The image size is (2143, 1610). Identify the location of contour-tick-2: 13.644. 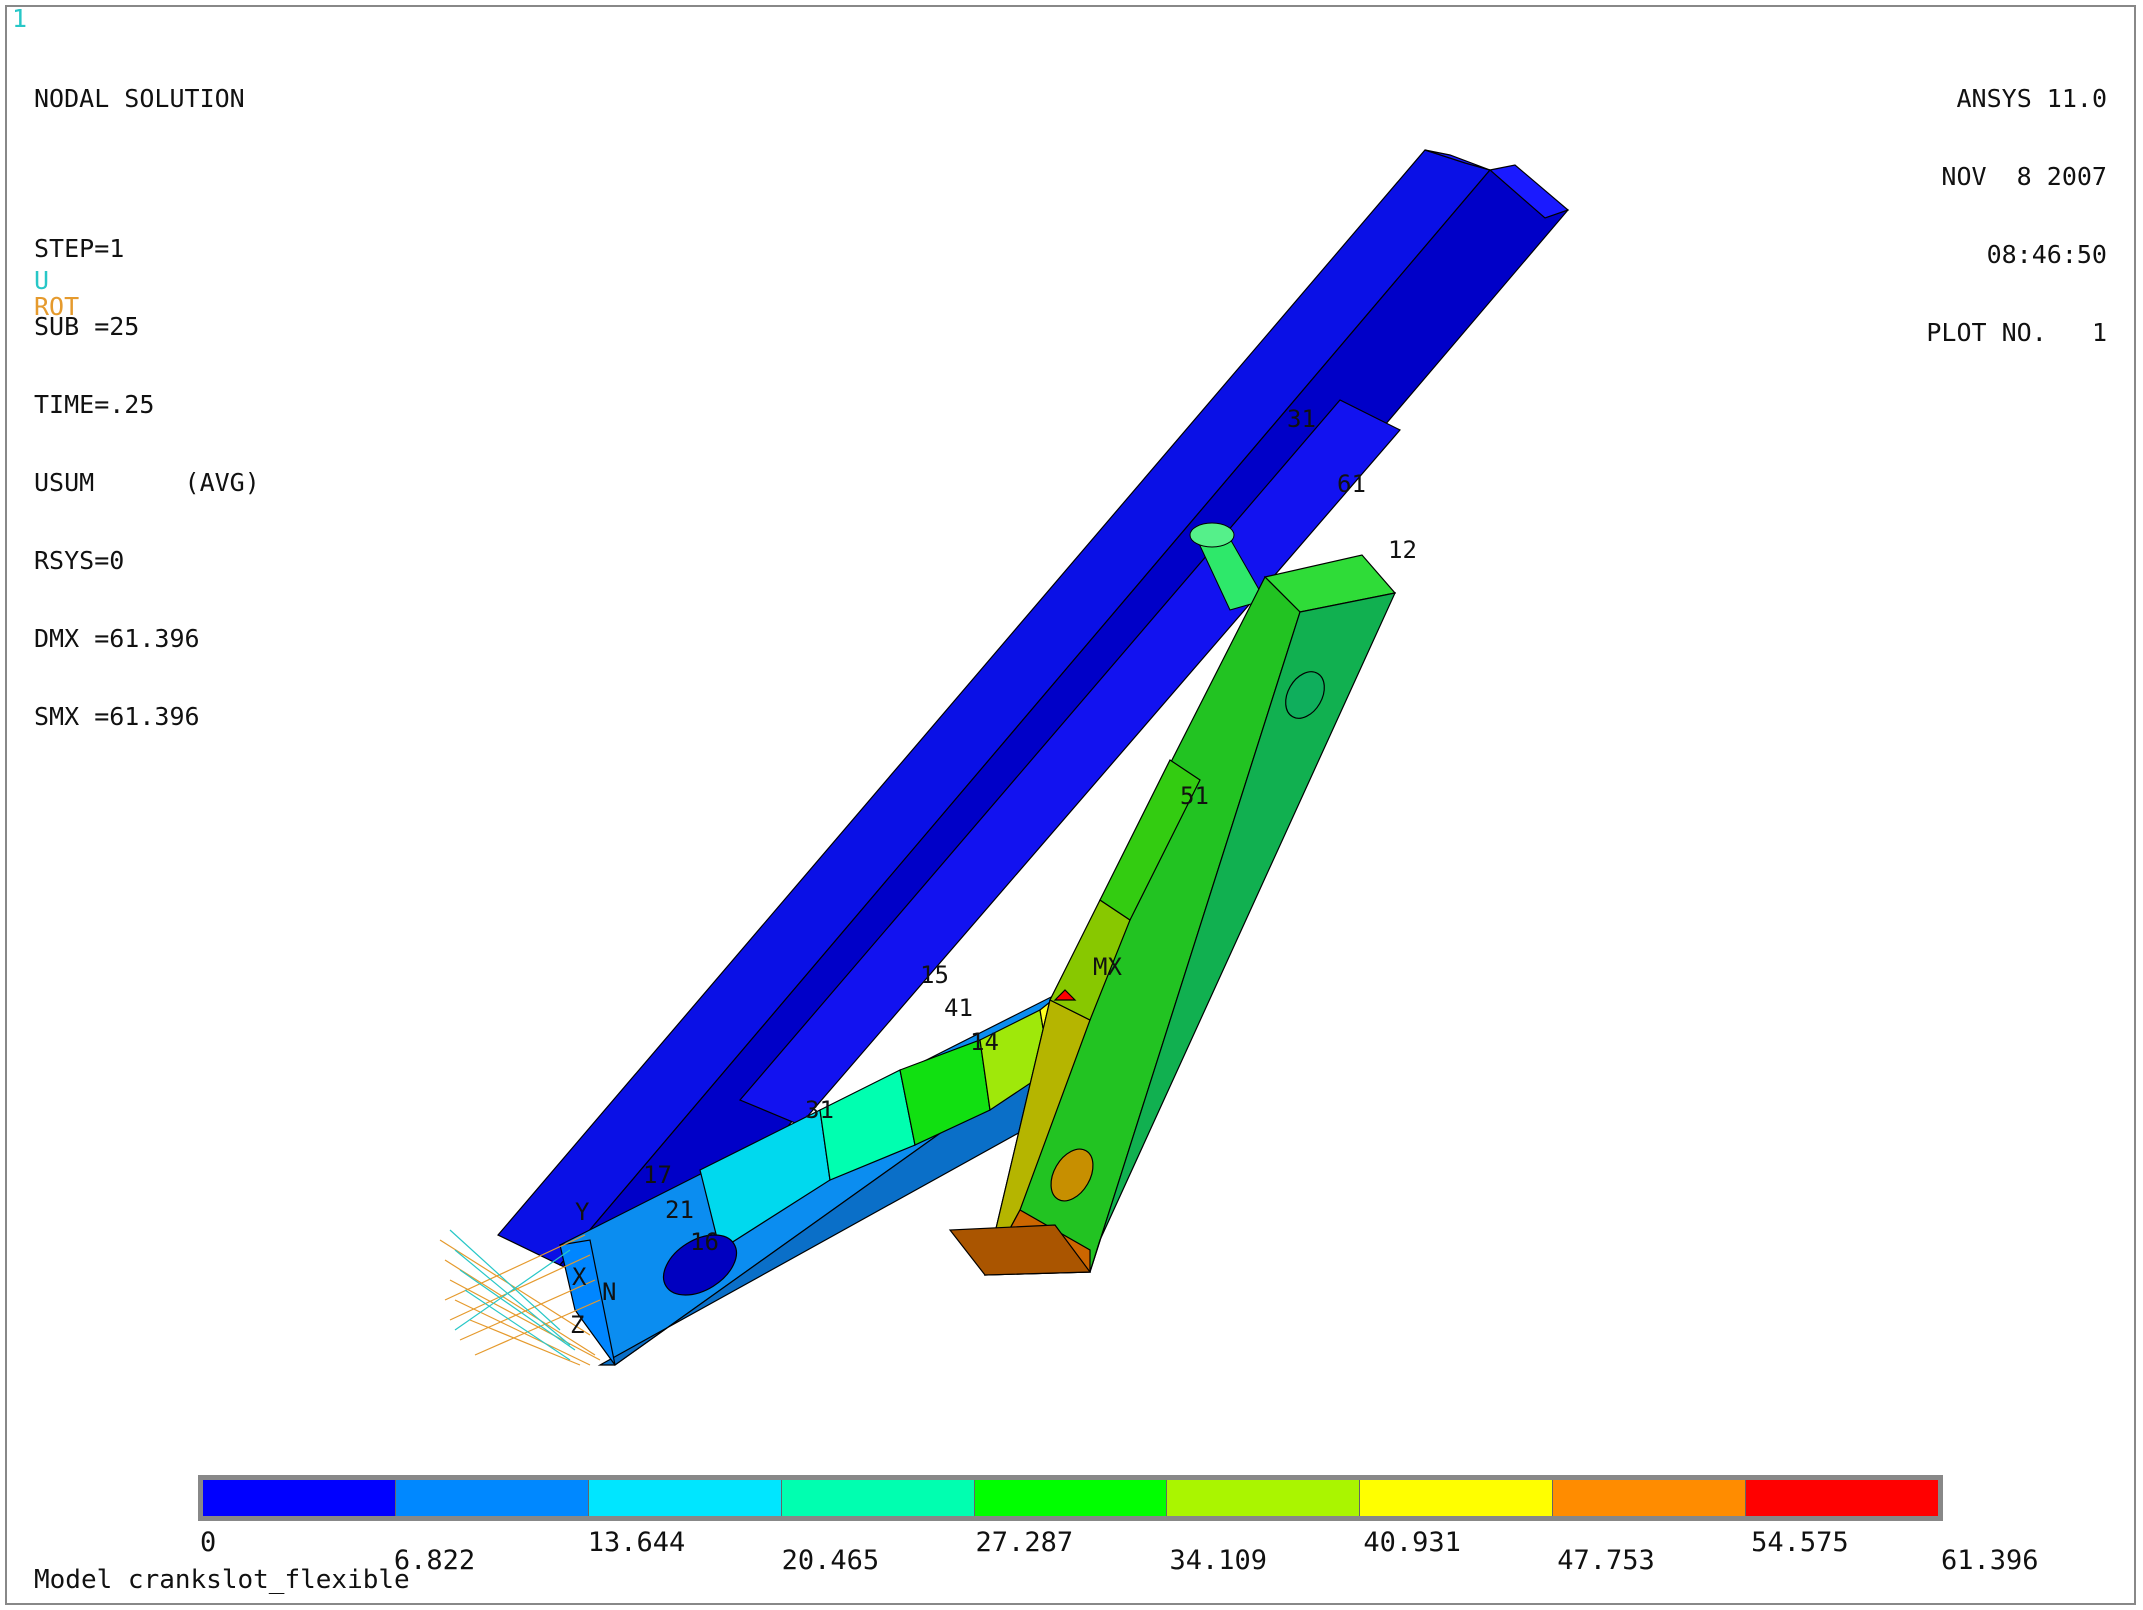
(636, 1542).